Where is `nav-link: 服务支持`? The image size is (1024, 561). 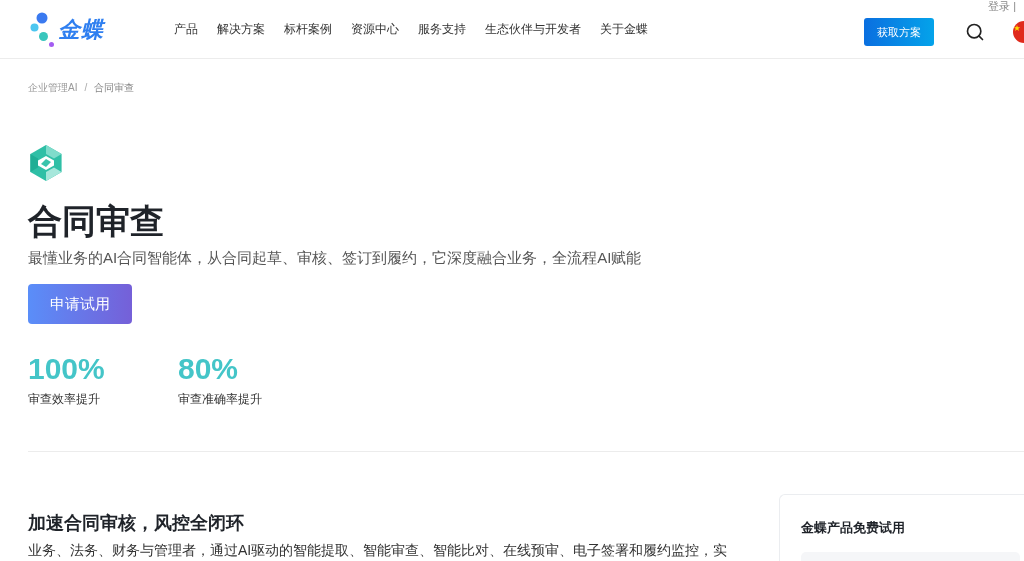
nav-link: 服务支持 is located at coordinates (442, 29).